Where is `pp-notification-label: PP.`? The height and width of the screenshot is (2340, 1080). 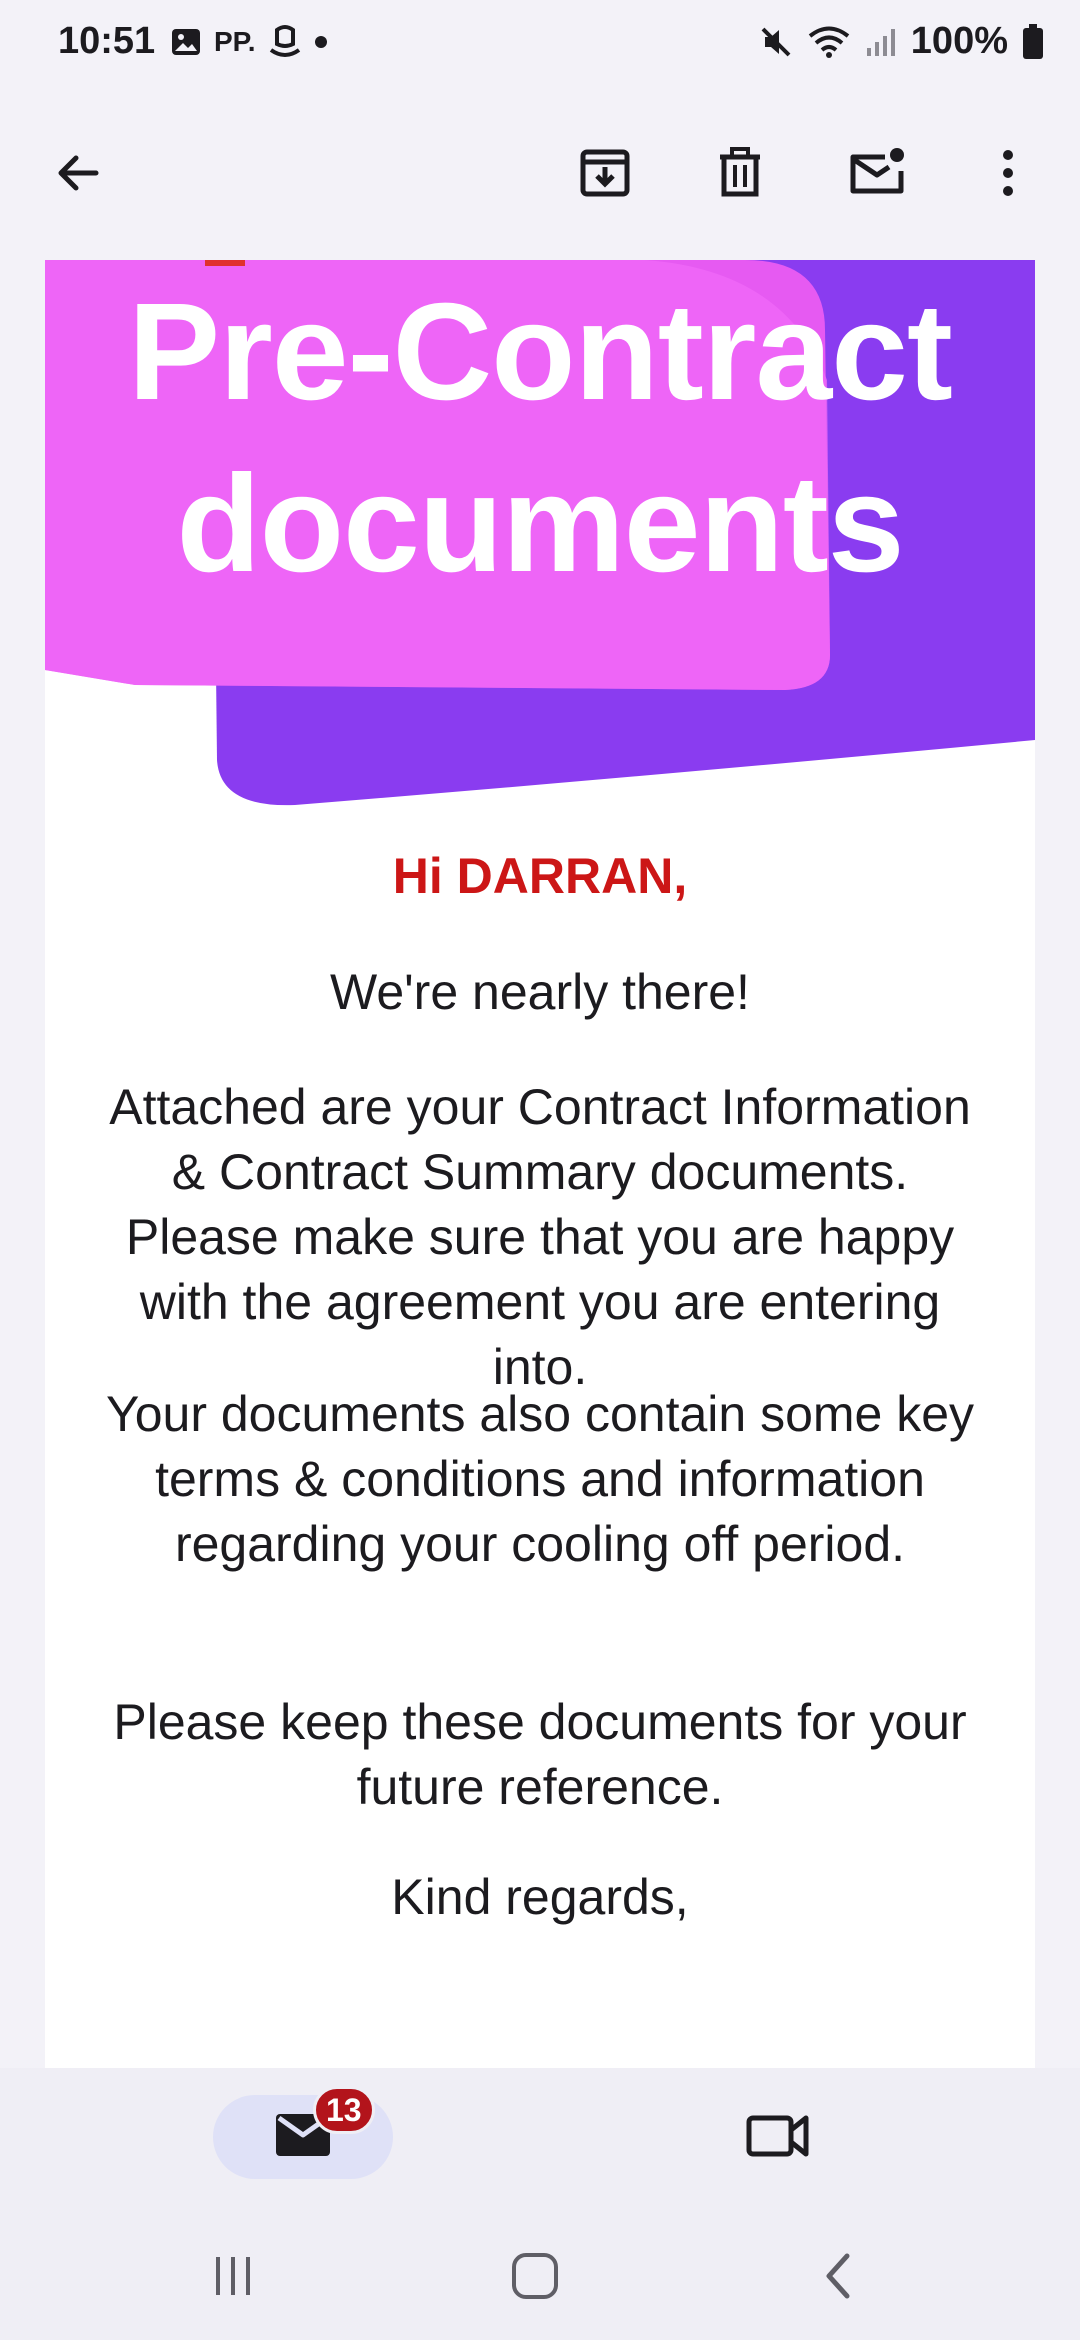 pp-notification-label: PP. is located at coordinates (235, 41).